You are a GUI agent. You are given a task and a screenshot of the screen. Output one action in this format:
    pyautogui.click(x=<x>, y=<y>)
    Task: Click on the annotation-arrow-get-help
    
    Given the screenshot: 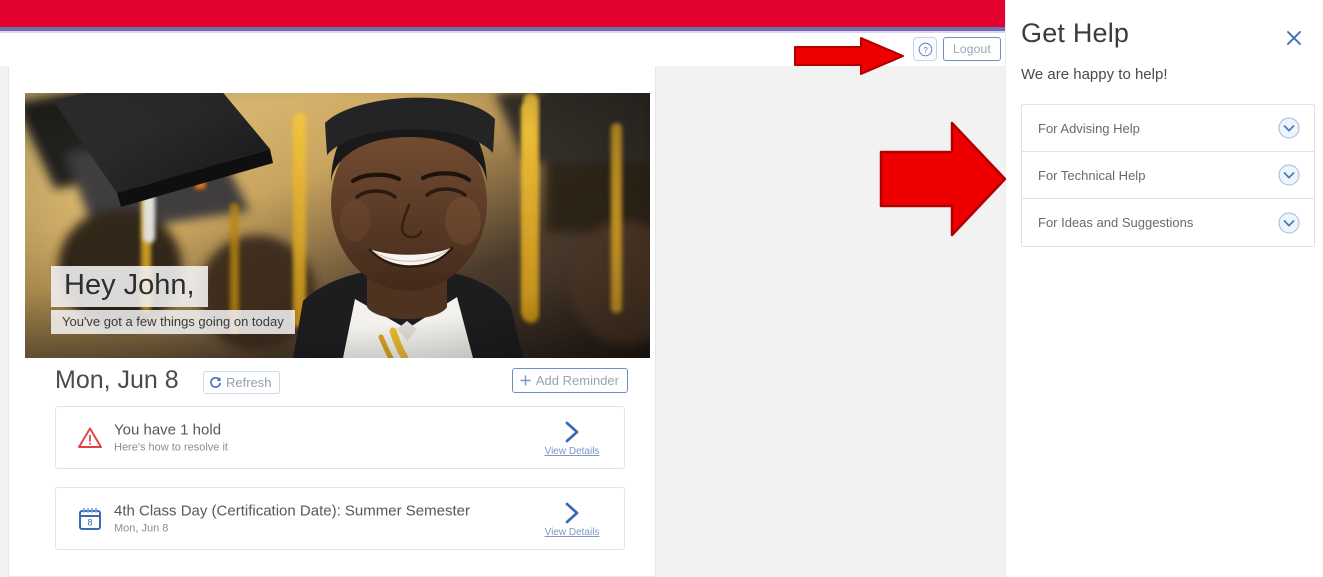 What is the action you would take?
    pyautogui.click(x=943, y=179)
    